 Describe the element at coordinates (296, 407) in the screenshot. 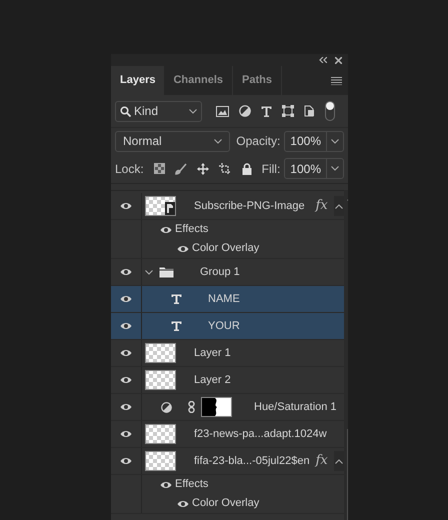

I see `layer-name: Hue/Saturation 1` at that location.